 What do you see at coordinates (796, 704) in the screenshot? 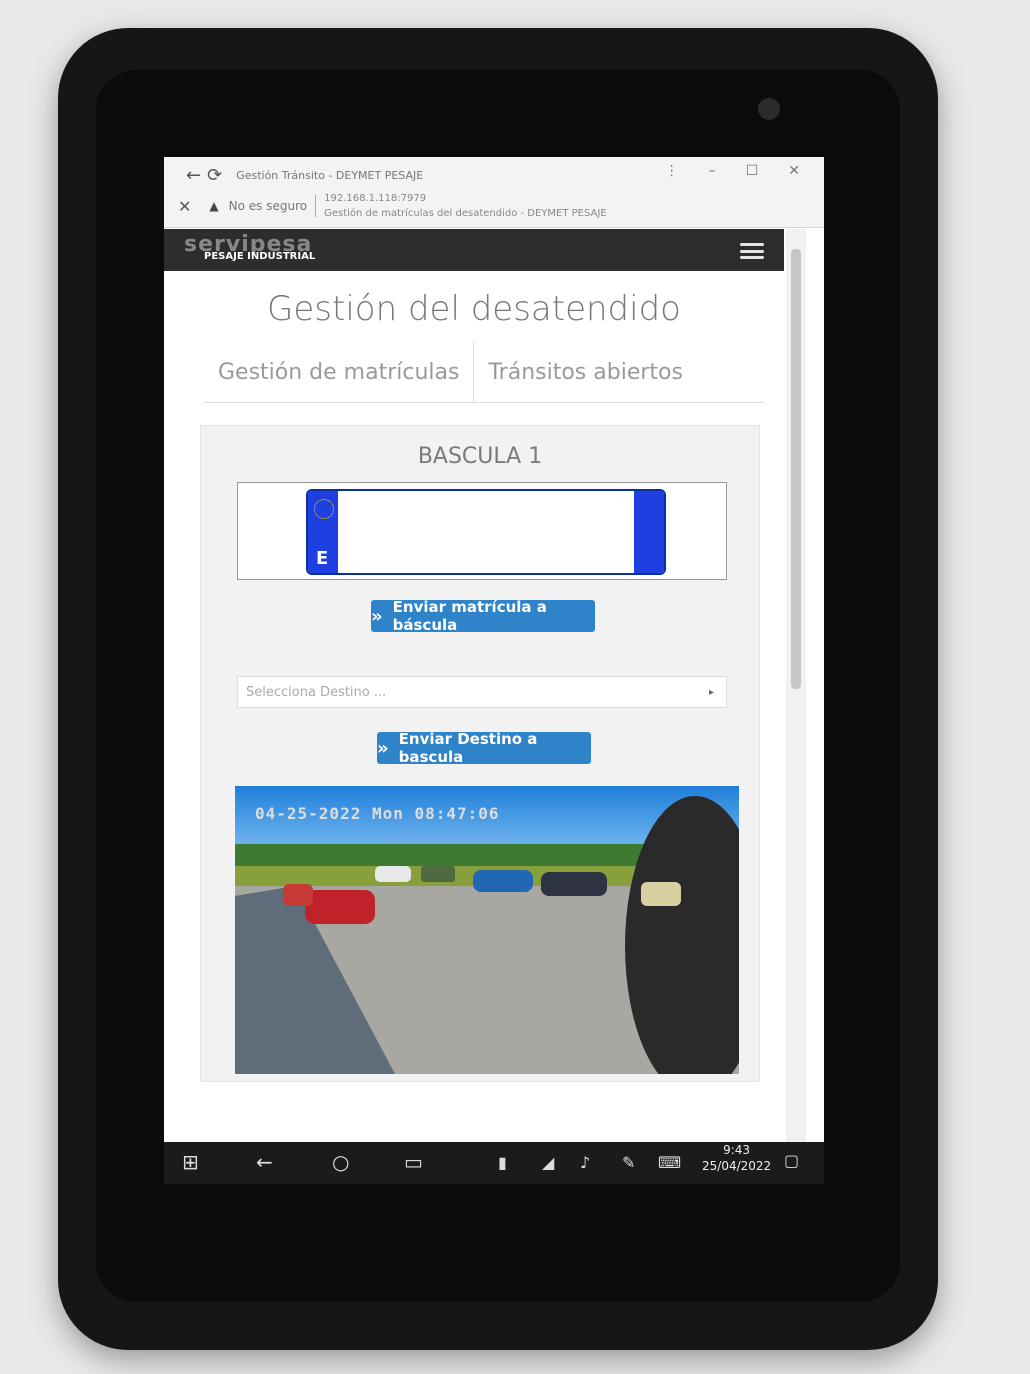
I see `scrollbar` at bounding box center [796, 704].